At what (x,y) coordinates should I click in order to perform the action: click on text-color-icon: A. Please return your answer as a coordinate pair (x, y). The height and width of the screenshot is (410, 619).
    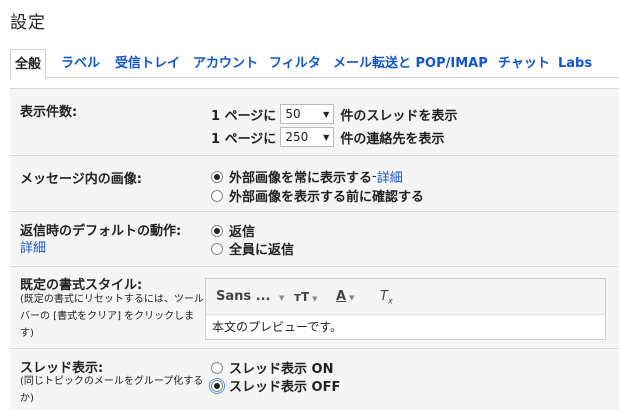
    Looking at the image, I should click on (341, 296).